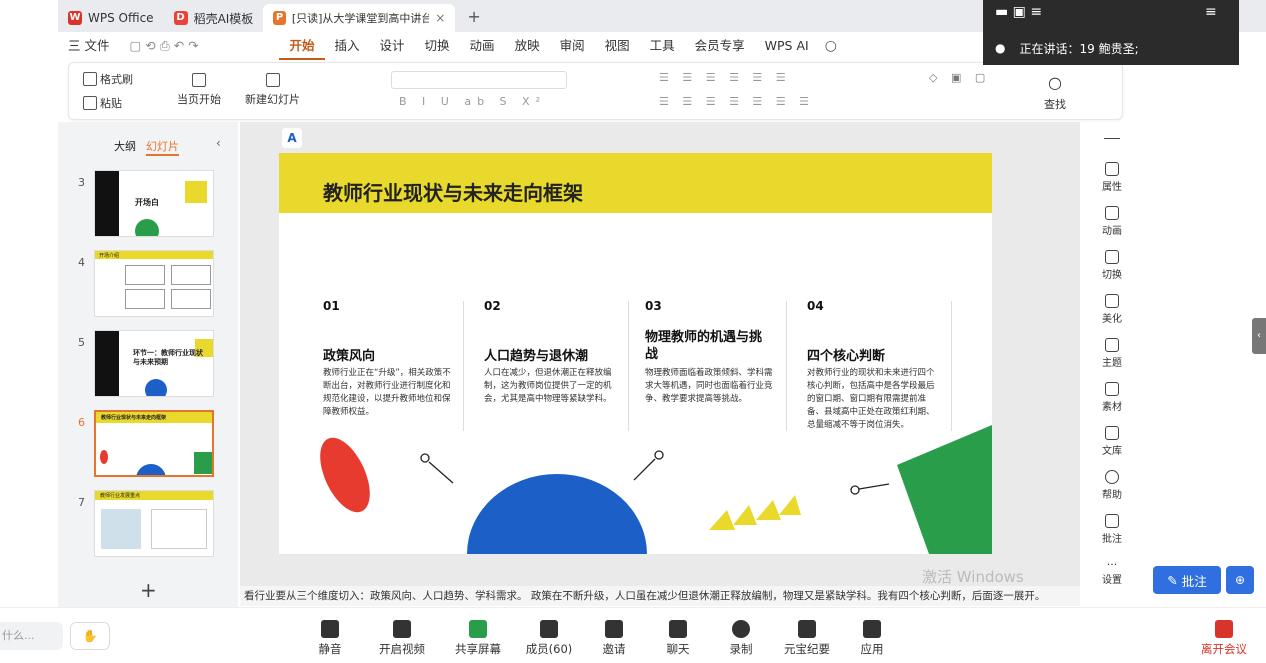 Image resolution: width=1266 pixels, height=663 pixels. What do you see at coordinates (272, 90) in the screenshot?
I see `new-slide-button: 新建幻灯片` at bounding box center [272, 90].